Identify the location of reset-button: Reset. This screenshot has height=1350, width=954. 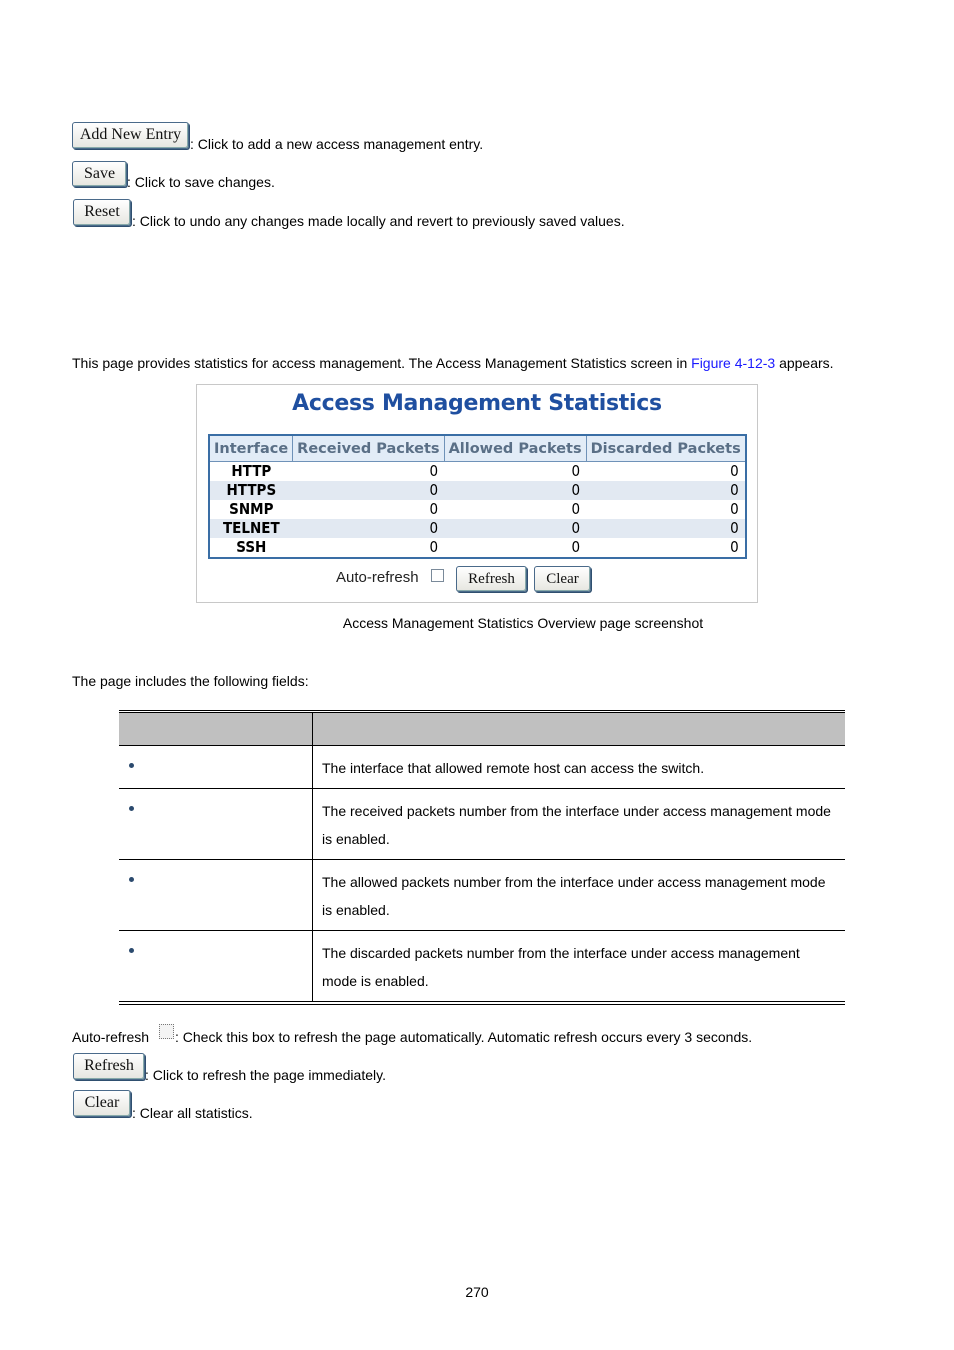
(102, 212).